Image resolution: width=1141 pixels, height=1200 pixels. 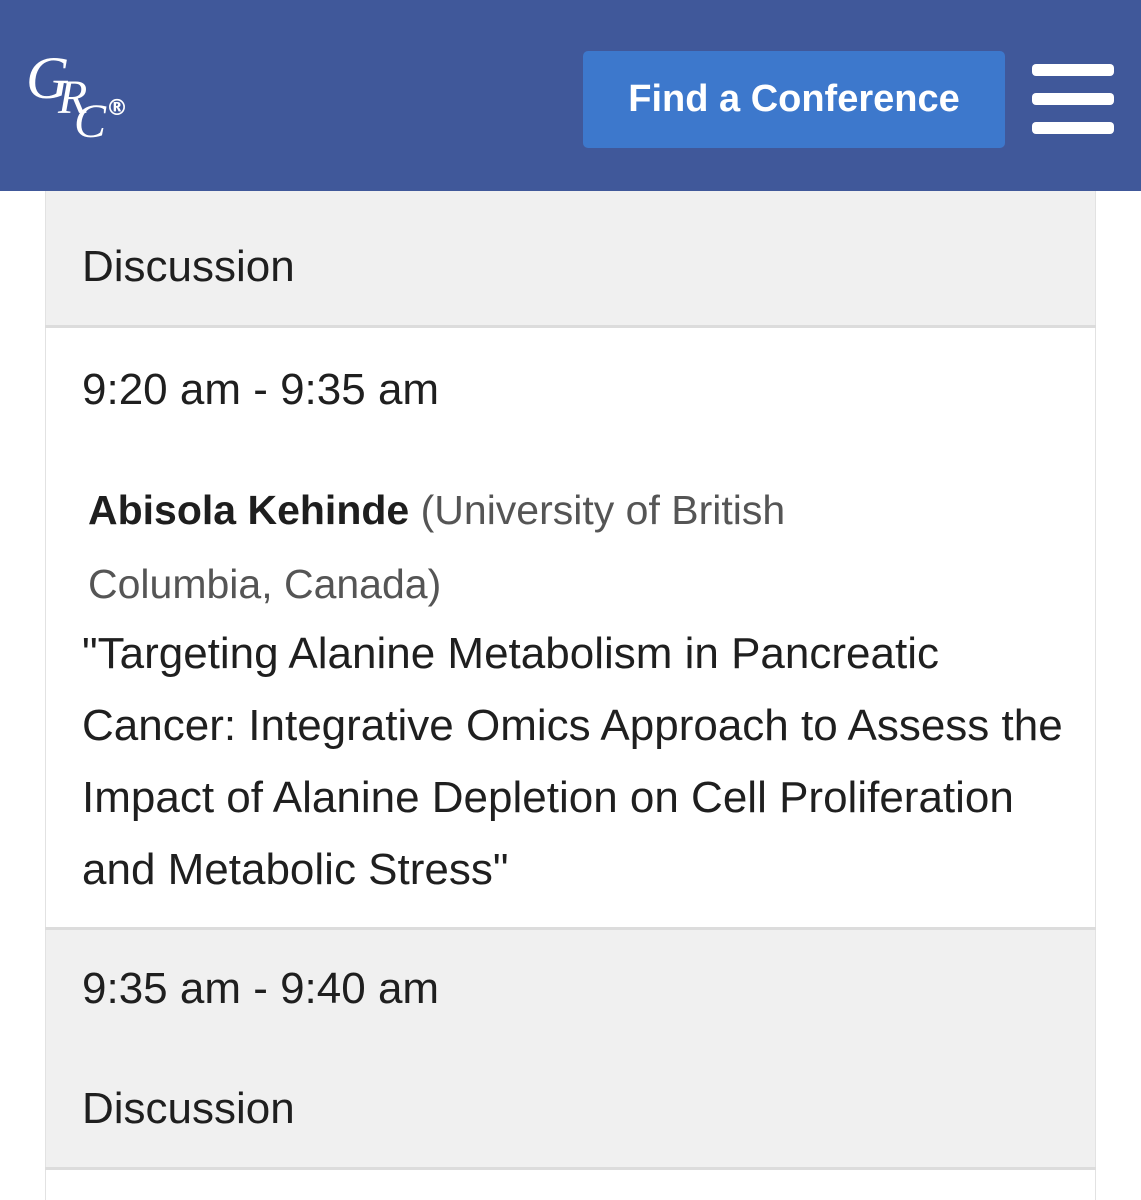 I want to click on item-time: 9:35 am - 9:40 am, so click(x=261, y=988).